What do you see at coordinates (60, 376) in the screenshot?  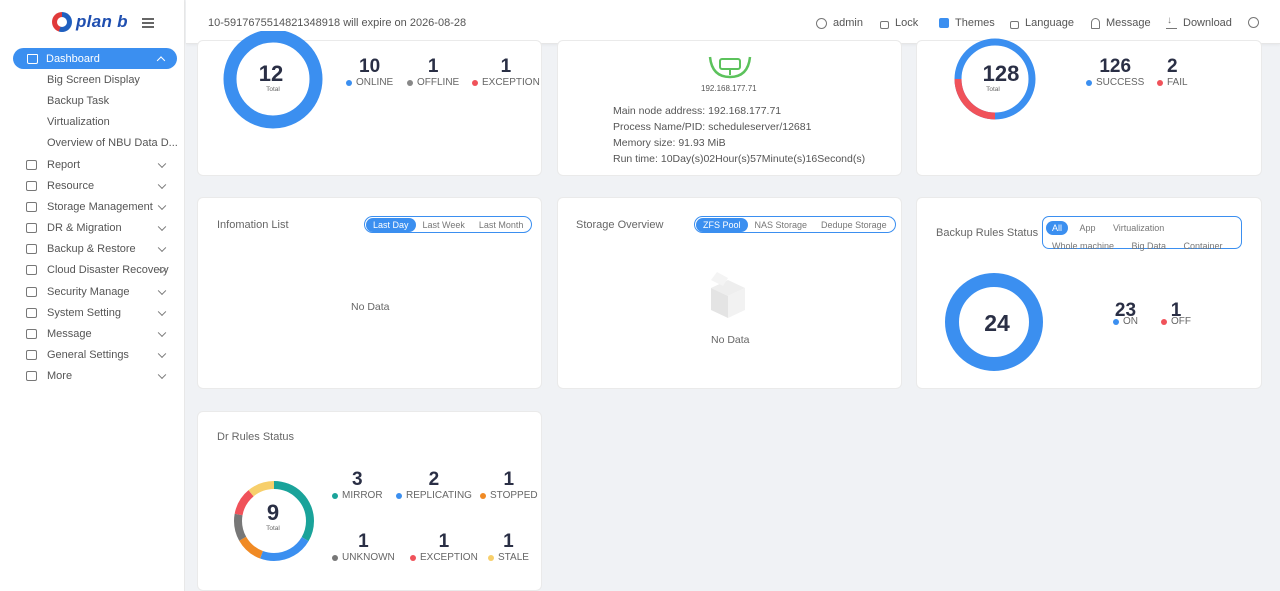 I see `sidebar-item-label: More` at bounding box center [60, 376].